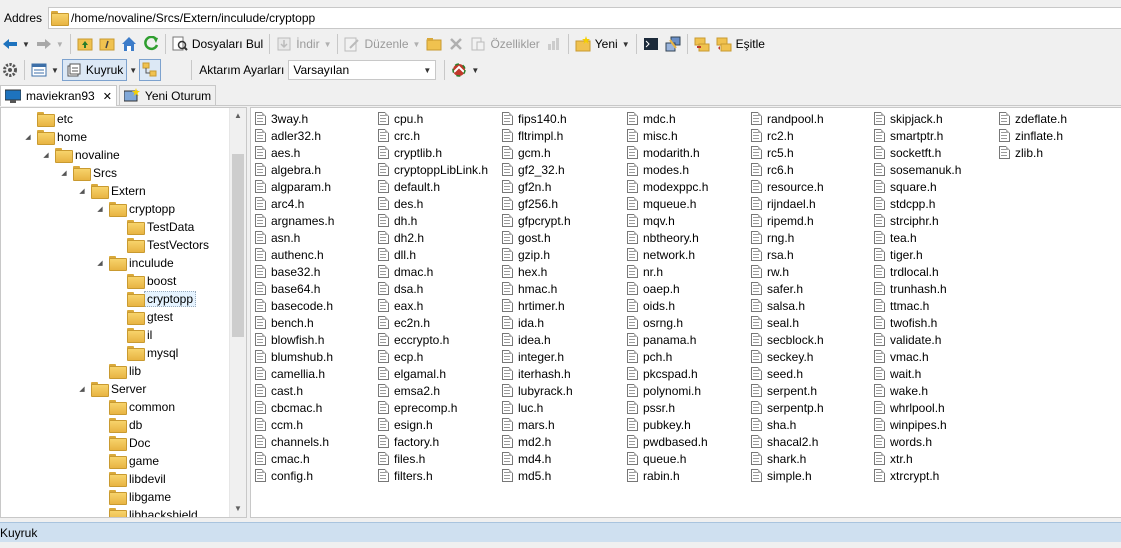 This screenshot has height=548, width=1121. What do you see at coordinates (167, 95) in the screenshot?
I see `tab-new-session: Yeni Oturum` at bounding box center [167, 95].